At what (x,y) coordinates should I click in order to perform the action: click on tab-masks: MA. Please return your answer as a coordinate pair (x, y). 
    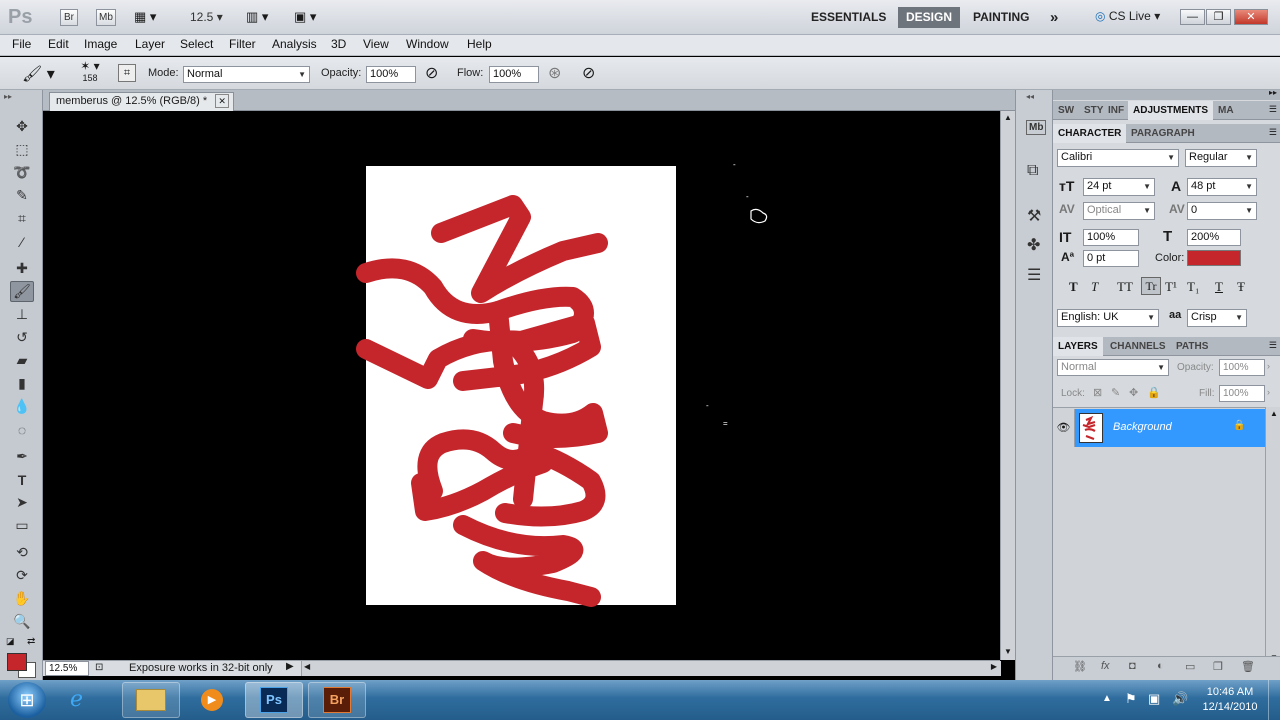
    Looking at the image, I should click on (1226, 110).